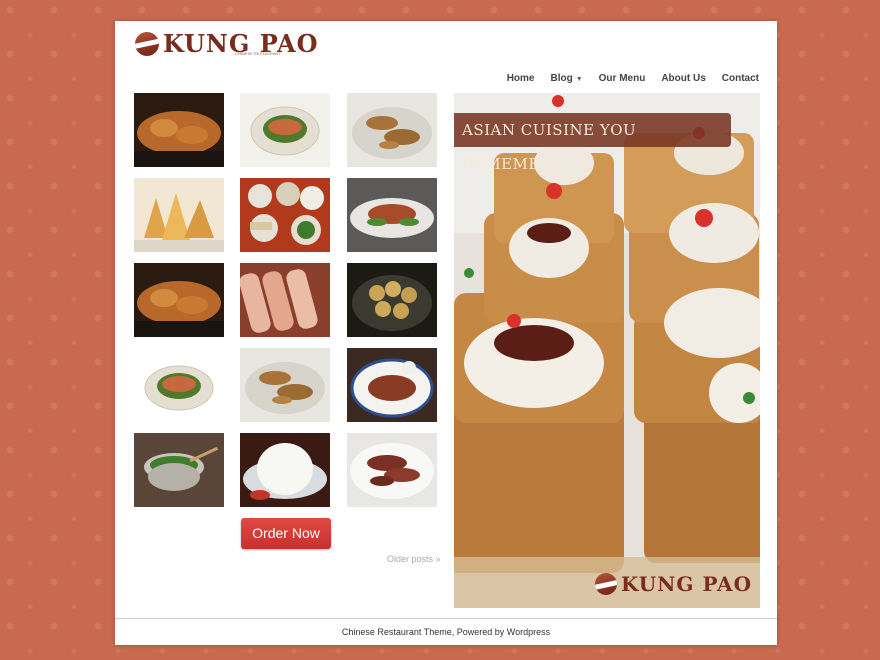  Describe the element at coordinates (227, 44) in the screenshot. I see `site-logo: KUNG PAO` at that location.